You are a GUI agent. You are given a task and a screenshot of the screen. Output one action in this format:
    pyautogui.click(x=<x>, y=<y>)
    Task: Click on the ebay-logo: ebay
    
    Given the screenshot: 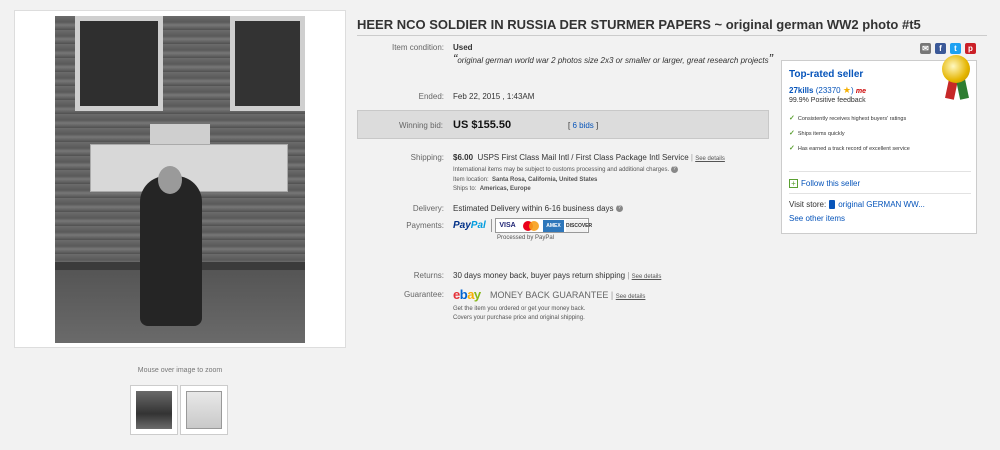 What is the action you would take?
    pyautogui.click(x=467, y=294)
    